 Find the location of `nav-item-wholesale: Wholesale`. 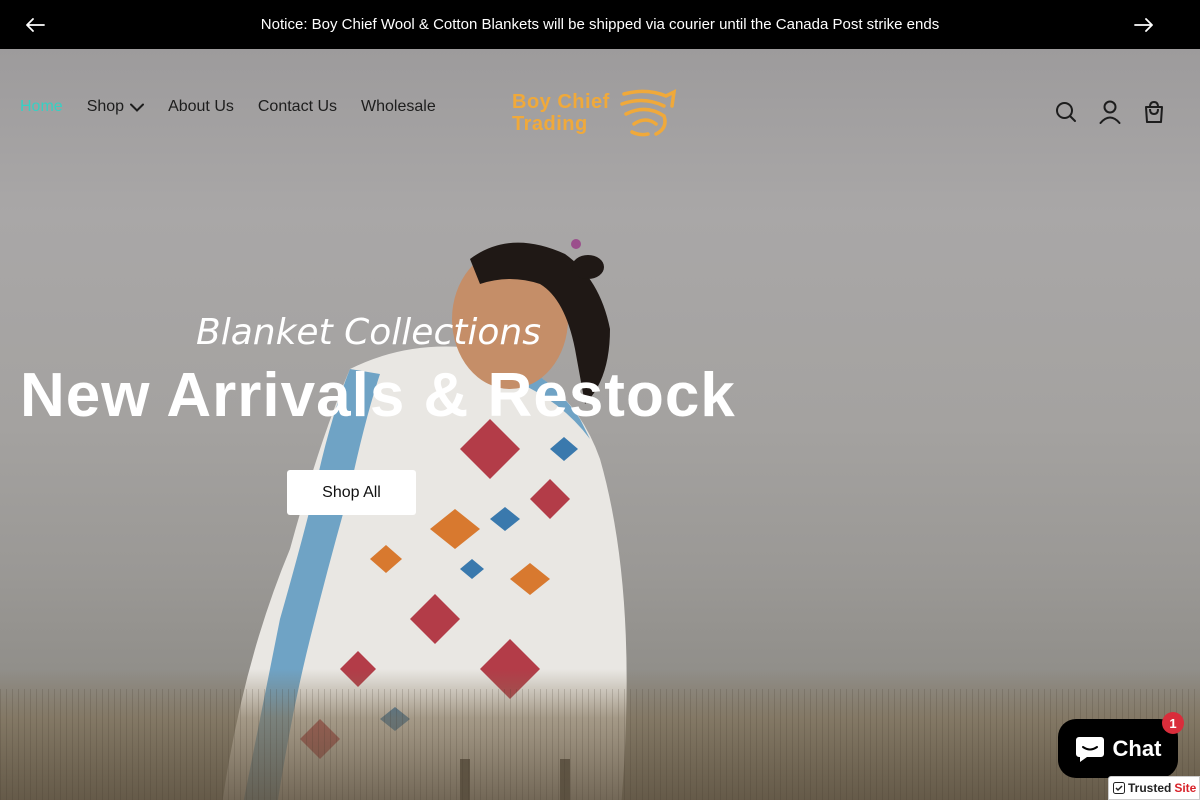

nav-item-wholesale: Wholesale is located at coordinates (398, 107).